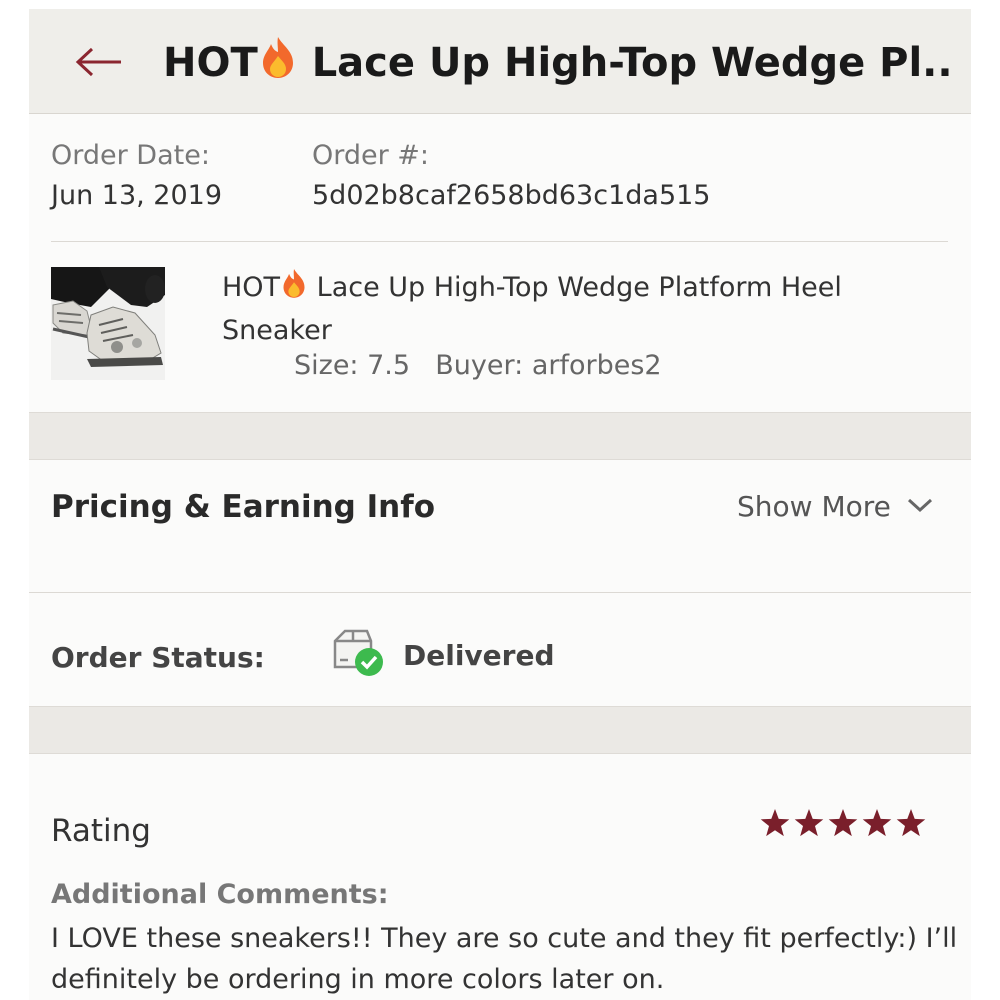 This screenshot has height=1000, width=1000. I want to click on star-rating, so click(844, 823).